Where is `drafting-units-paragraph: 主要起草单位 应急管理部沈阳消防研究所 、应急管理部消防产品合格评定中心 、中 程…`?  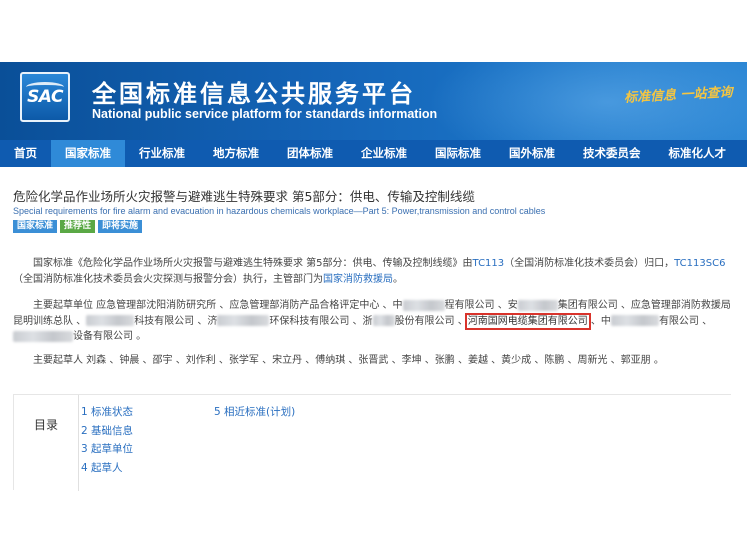
drafting-units-paragraph: 主要起草单位 应急管理部沈阳消防研究所 、应急管理部消防产品合格评定中心 、中 程… is located at coordinates (374, 321).